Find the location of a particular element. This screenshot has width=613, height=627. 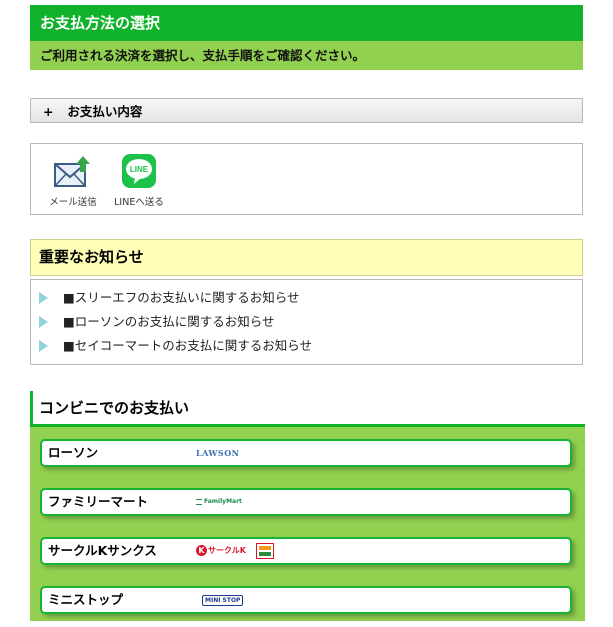

ministop-logo-text: MINI STOP is located at coordinates (223, 600).